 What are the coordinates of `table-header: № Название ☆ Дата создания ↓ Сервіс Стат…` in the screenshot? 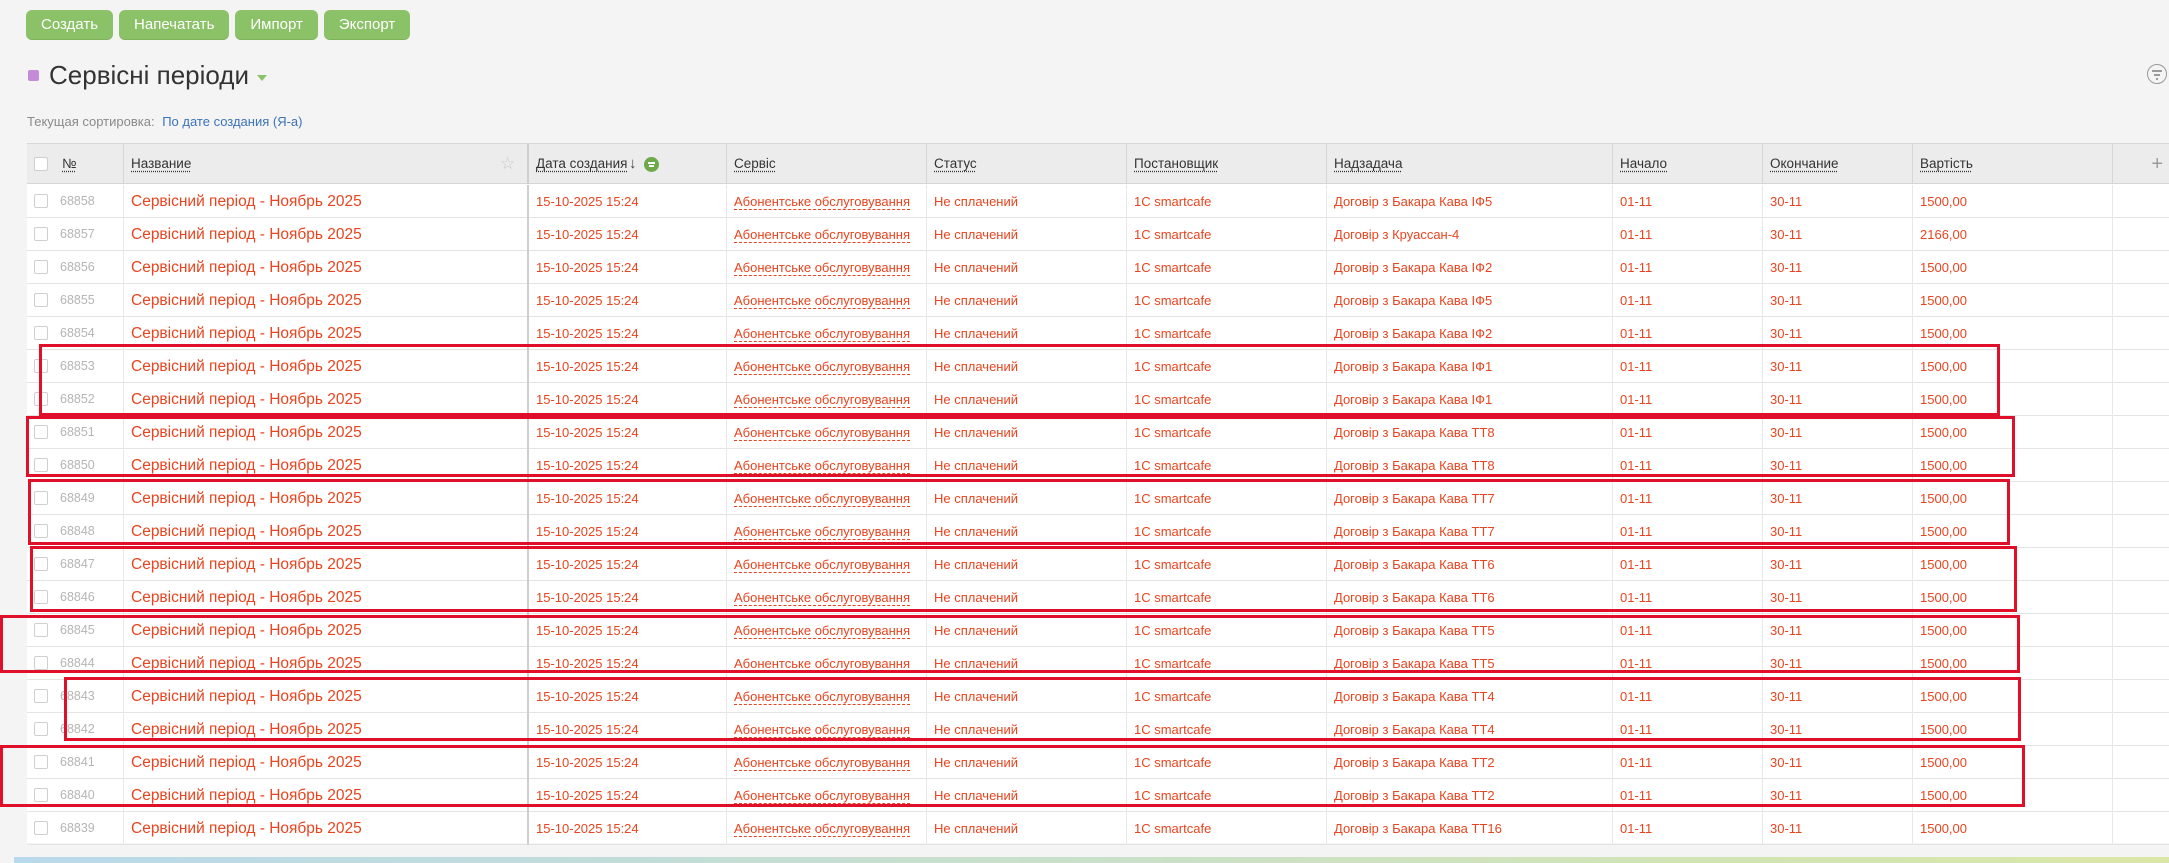 It's located at (1098, 164).